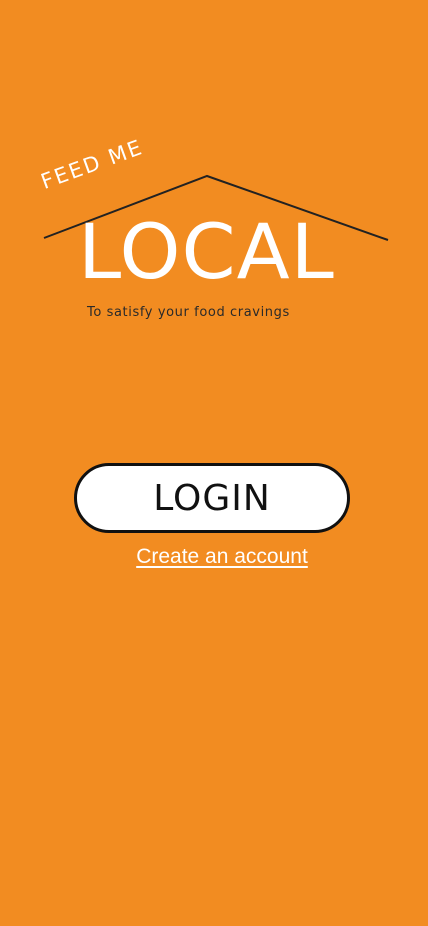  What do you see at coordinates (188, 312) in the screenshot?
I see `logo-tagline: To satisfy your food cravings` at bounding box center [188, 312].